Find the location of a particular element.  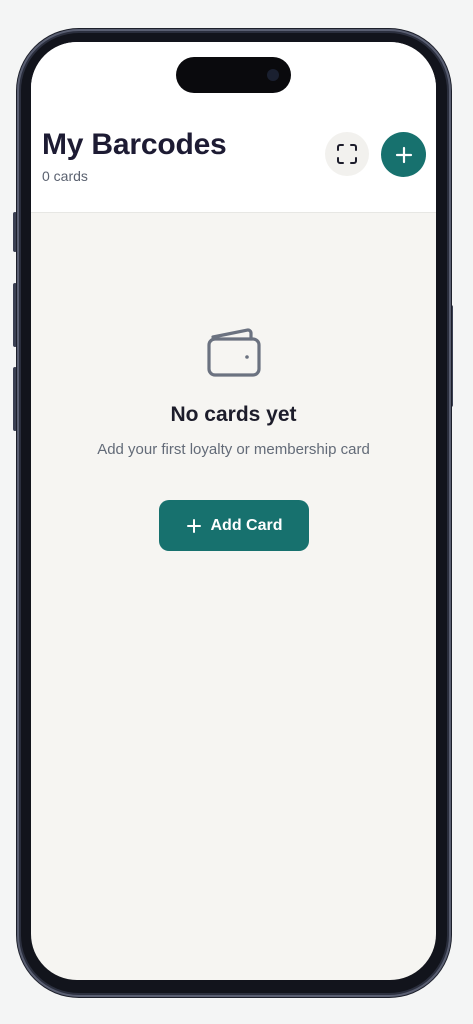

add-card-button: Add Card is located at coordinates (234, 525).